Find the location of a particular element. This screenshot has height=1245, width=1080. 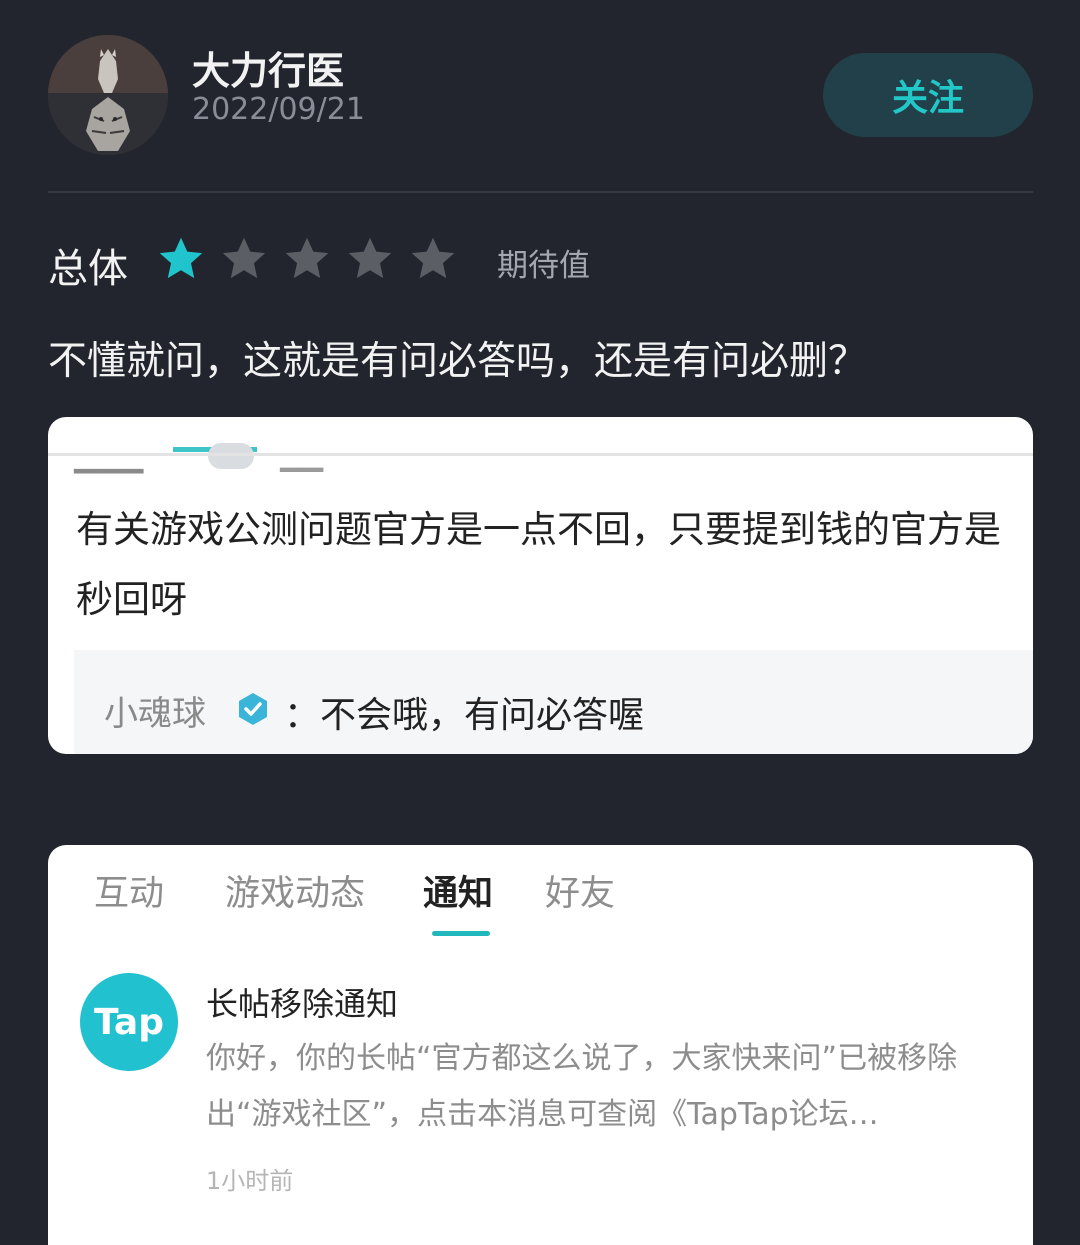

taptap-logo: Tap is located at coordinates (129, 1022).